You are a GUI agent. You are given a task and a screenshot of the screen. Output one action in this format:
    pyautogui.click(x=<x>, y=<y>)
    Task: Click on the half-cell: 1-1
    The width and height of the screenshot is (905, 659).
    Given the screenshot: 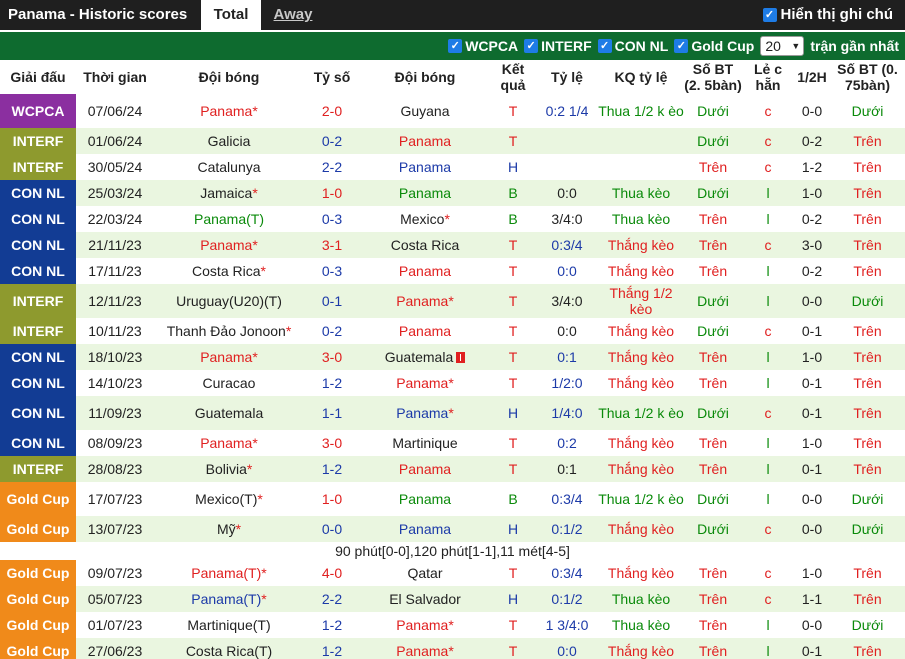 What is the action you would take?
    pyautogui.click(x=812, y=599)
    